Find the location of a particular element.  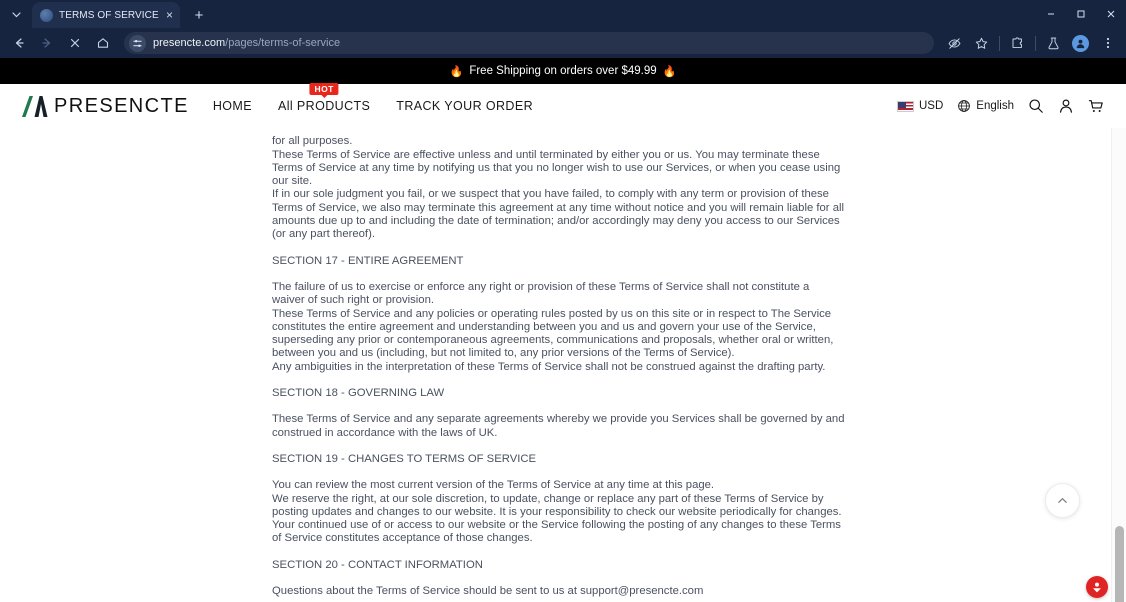

url-text: presencte.com/pages/terms-of-service is located at coordinates (246, 43).